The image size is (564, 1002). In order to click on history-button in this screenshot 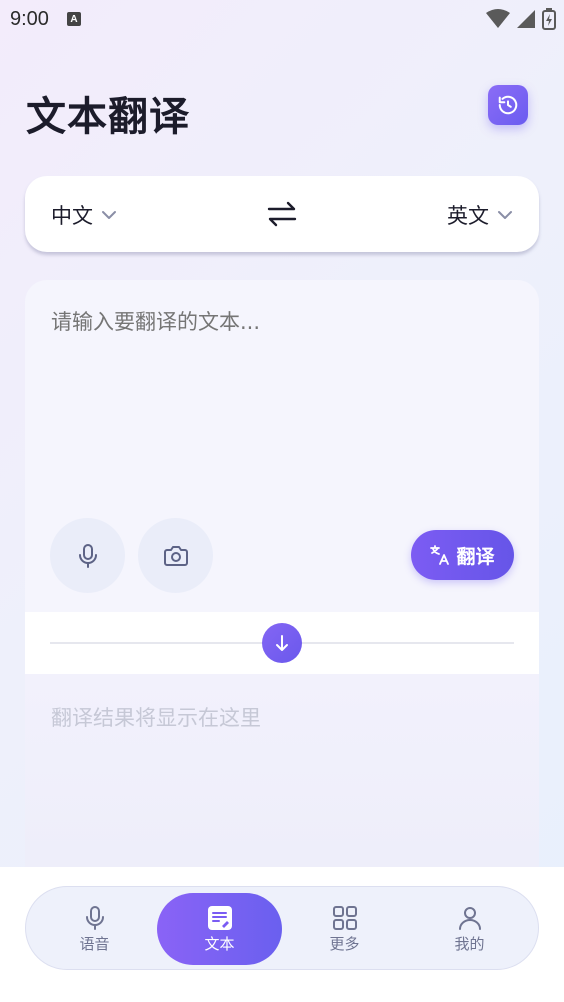, I will do `click(508, 105)`.